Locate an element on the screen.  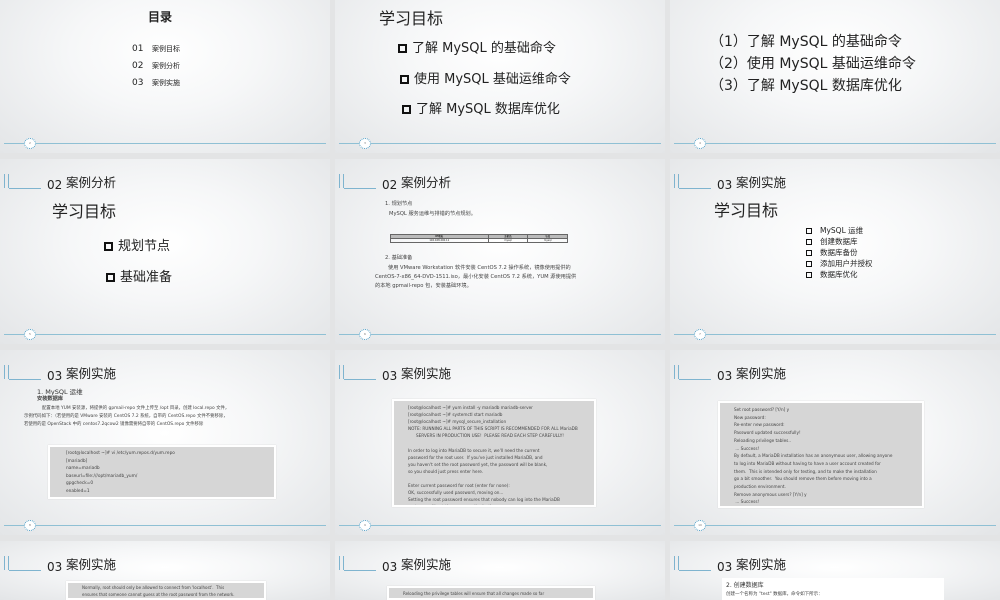
slide-title: 目录 is located at coordinates (159, 17).